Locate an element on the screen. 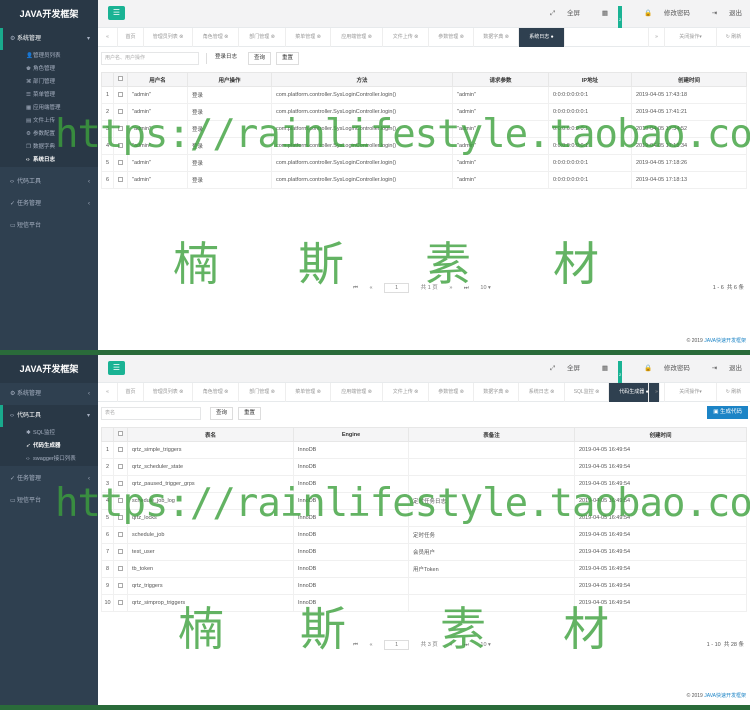 This screenshot has width=750, height=710. select-all-checkbox is located at coordinates (120, 78).